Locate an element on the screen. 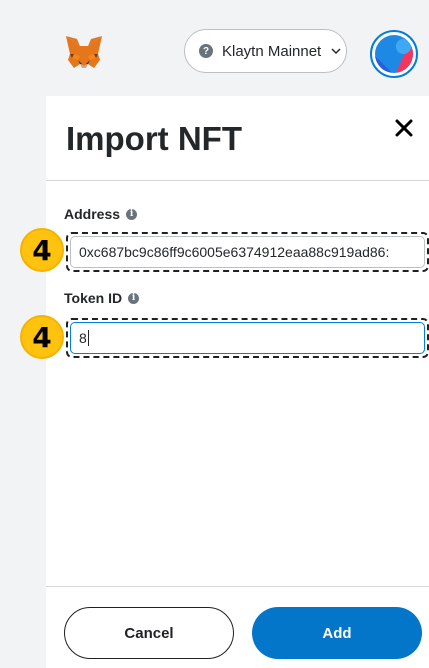 The height and width of the screenshot is (668, 429). chevron-down-icon is located at coordinates (336, 51).